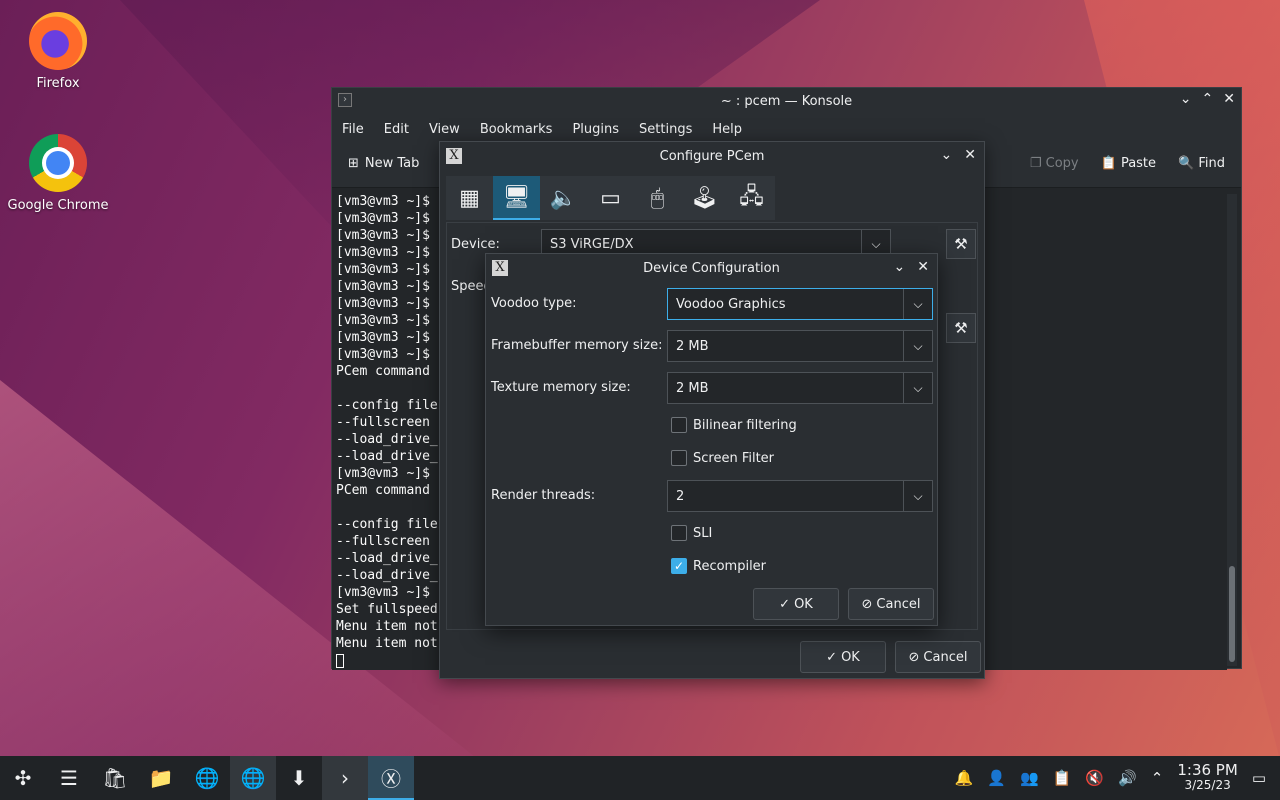  Describe the element at coordinates (727, 129) in the screenshot. I see `menu-help: Help` at that location.